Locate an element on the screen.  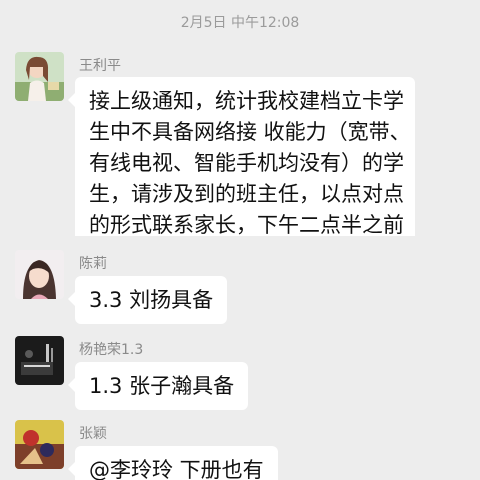
message-bubble: 1.3 张子瀚具备 is located at coordinates (158, 386).